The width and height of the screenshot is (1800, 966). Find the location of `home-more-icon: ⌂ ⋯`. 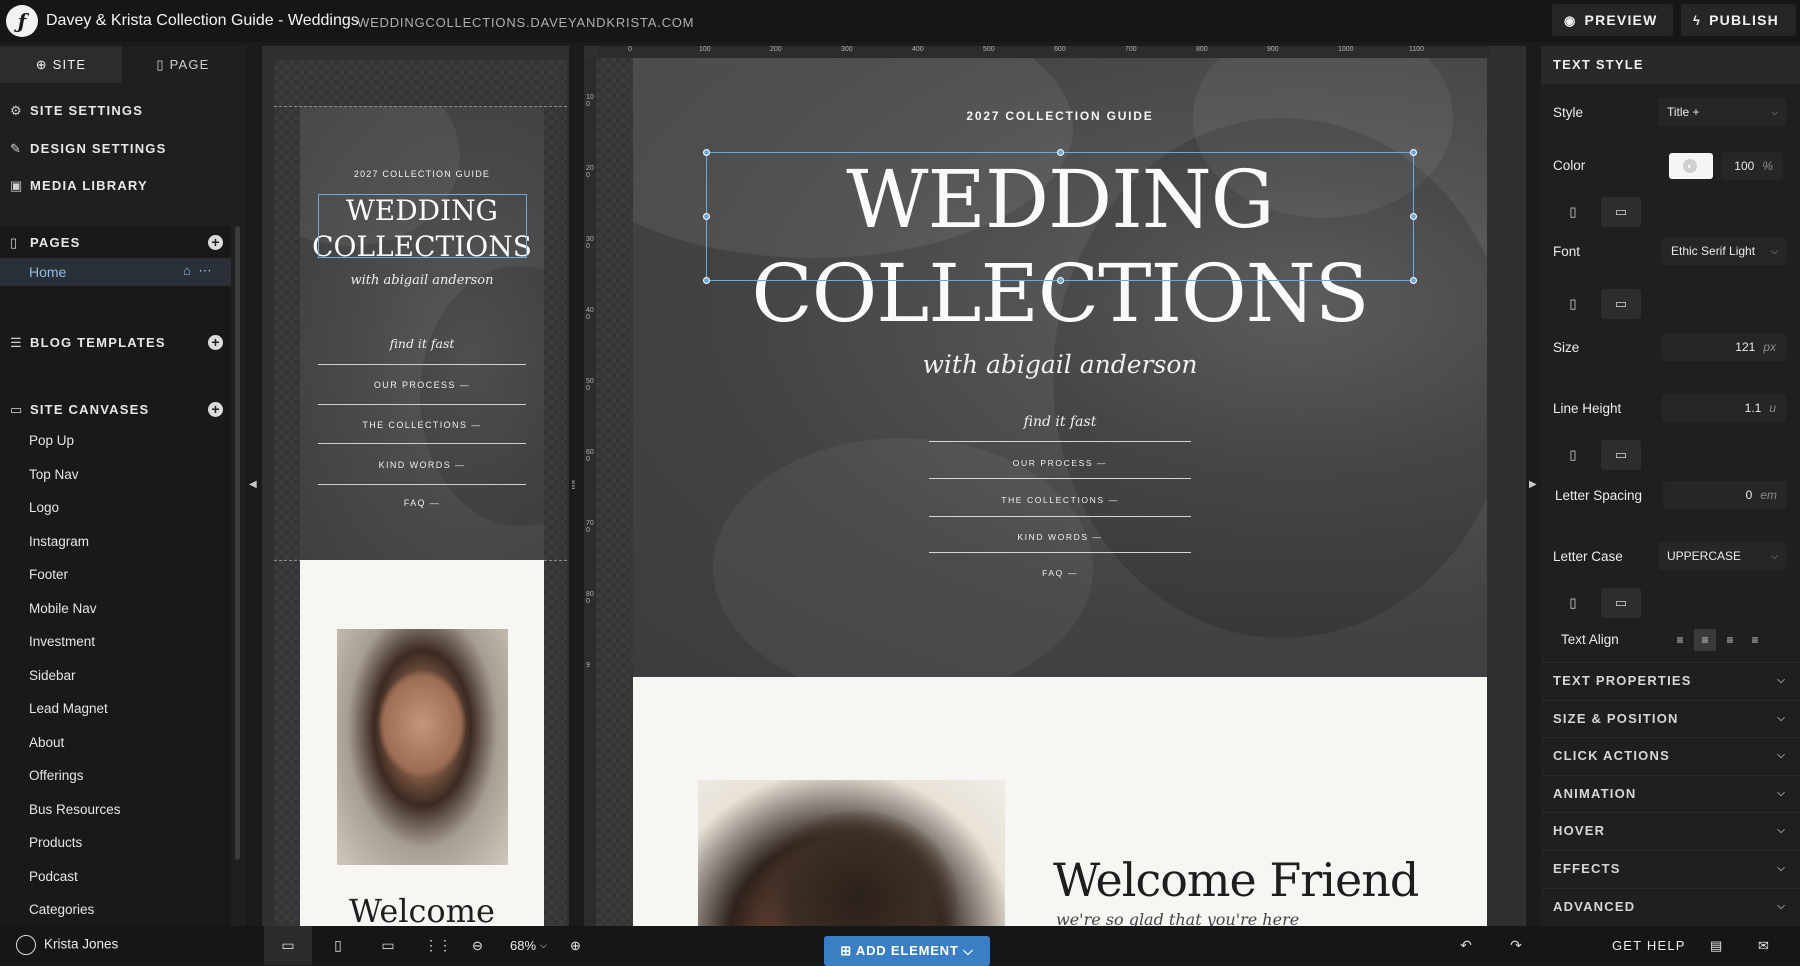

home-more-icon: ⌂ ⋯ is located at coordinates (198, 271).